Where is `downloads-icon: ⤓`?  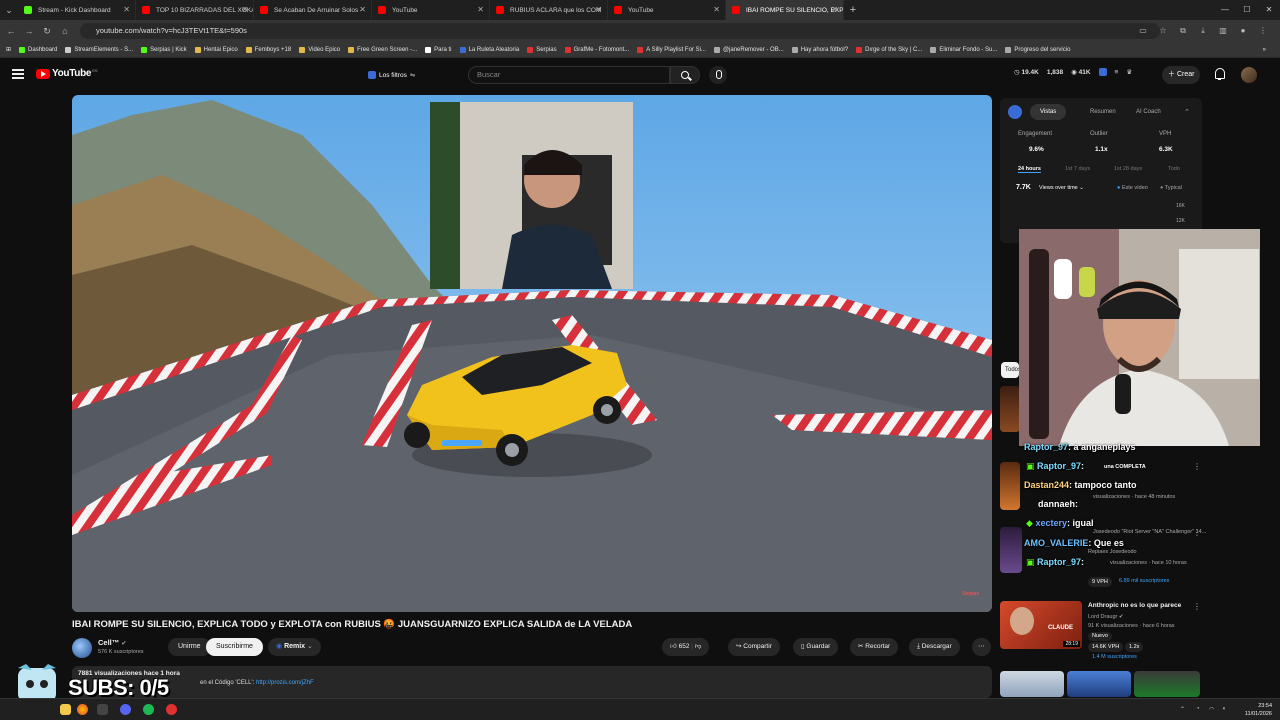 downloads-icon: ⤓ is located at coordinates (1203, 31).